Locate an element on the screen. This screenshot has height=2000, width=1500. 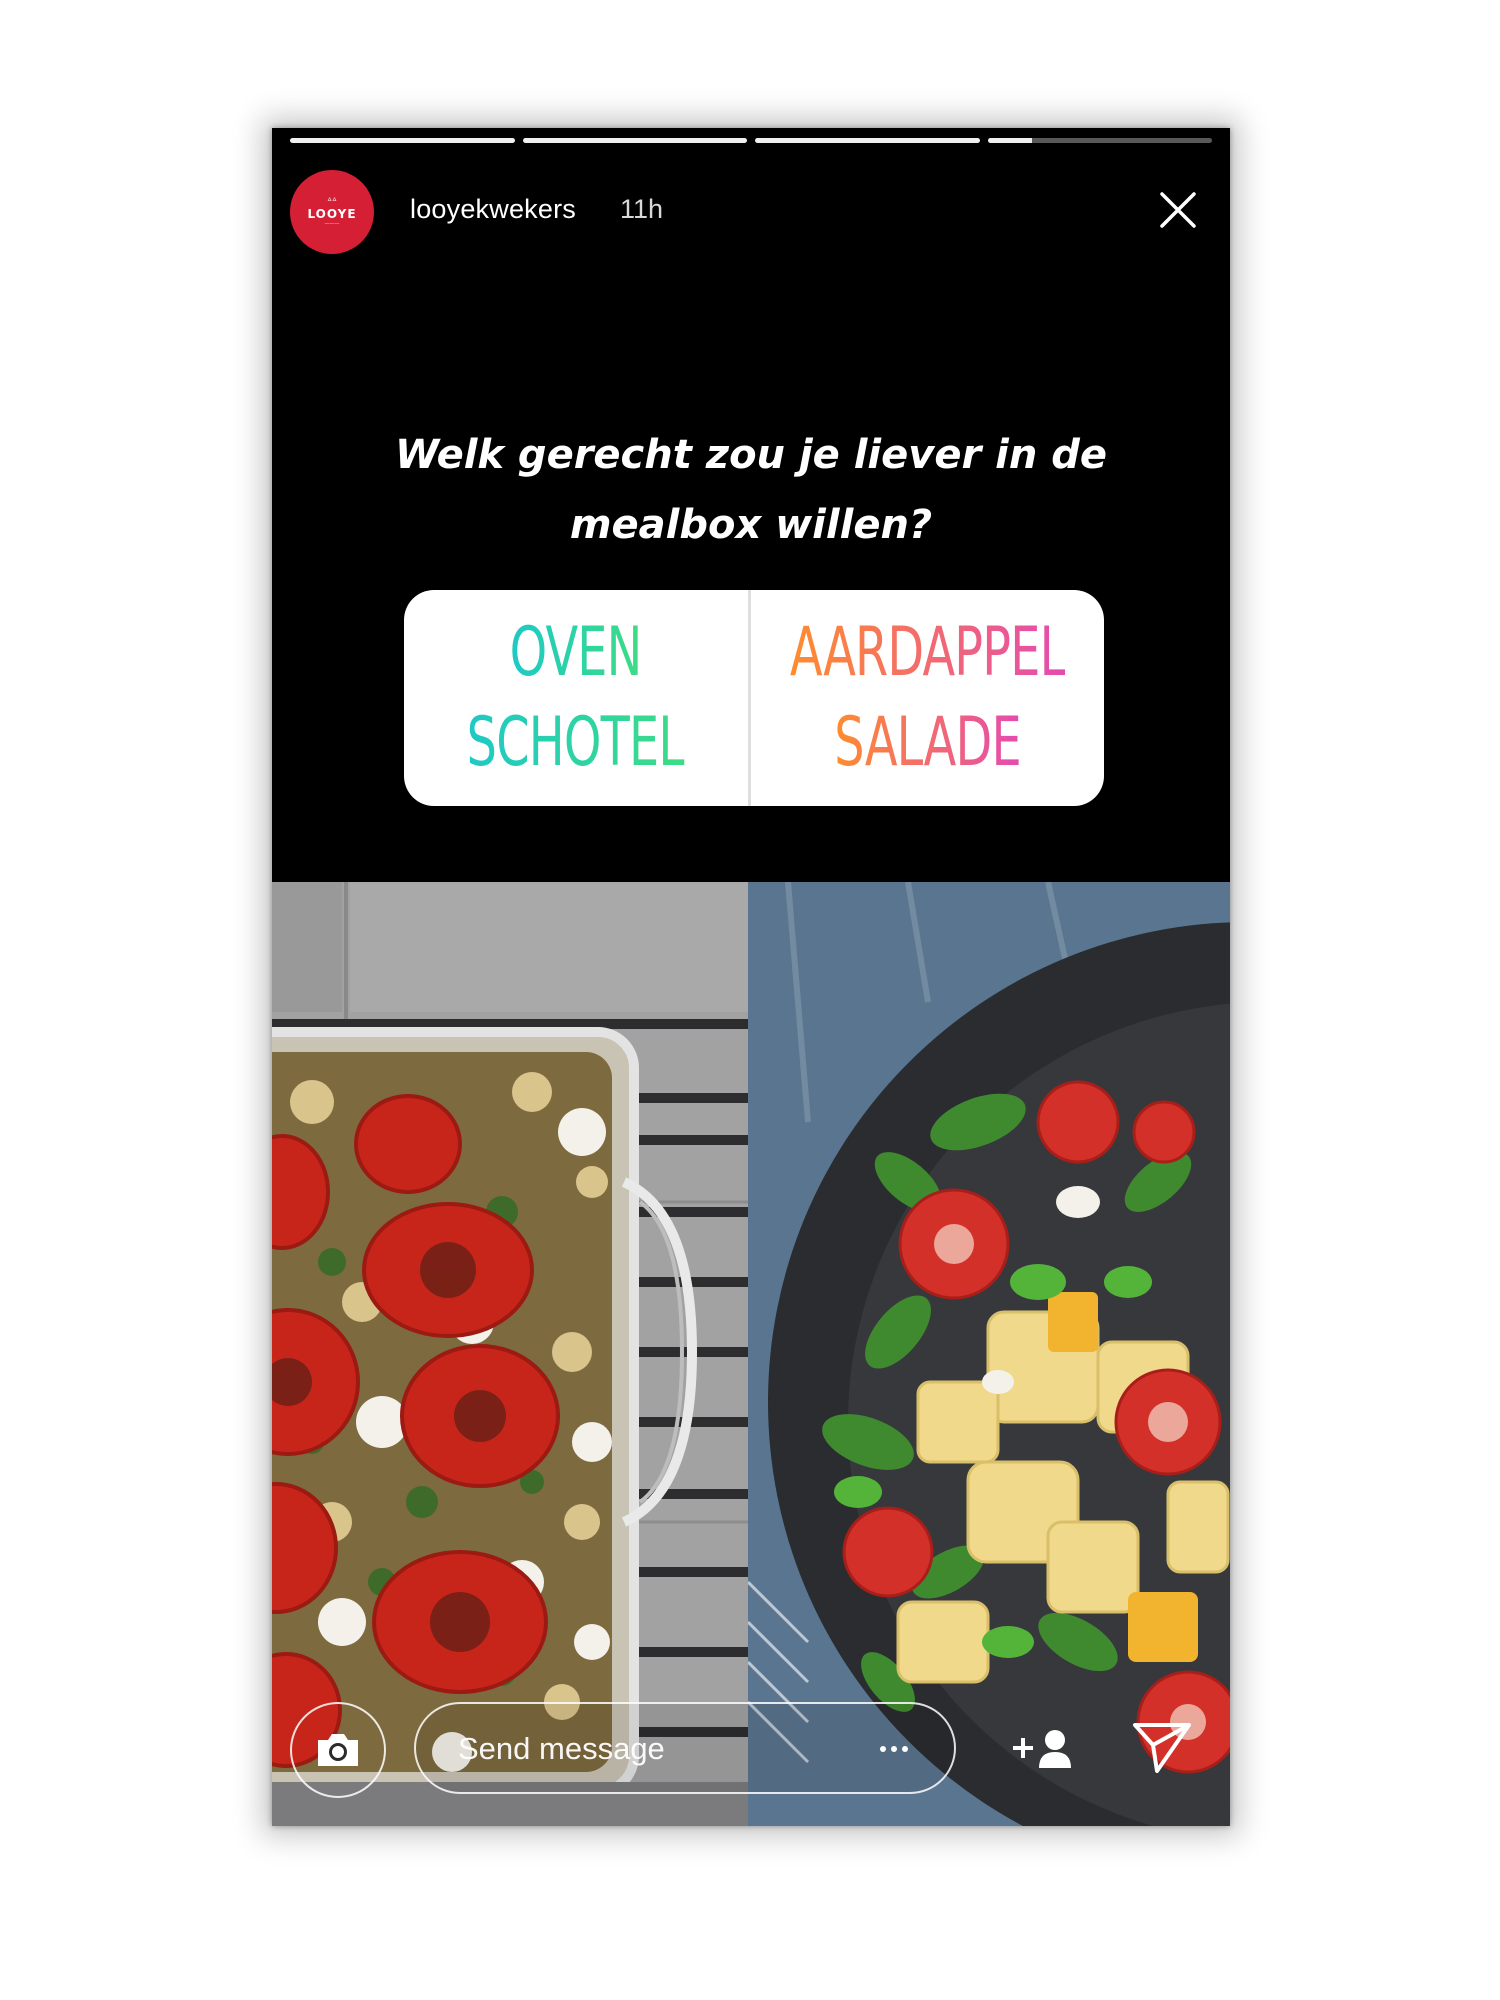
ovenschotel-photo is located at coordinates (510, 1354).